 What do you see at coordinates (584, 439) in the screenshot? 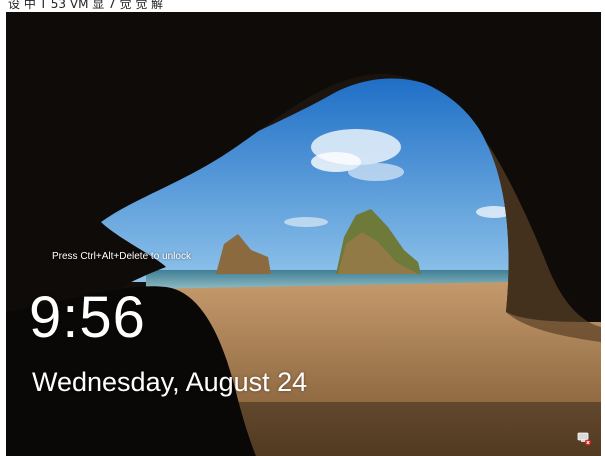
I see `network-disconnected-icon` at bounding box center [584, 439].